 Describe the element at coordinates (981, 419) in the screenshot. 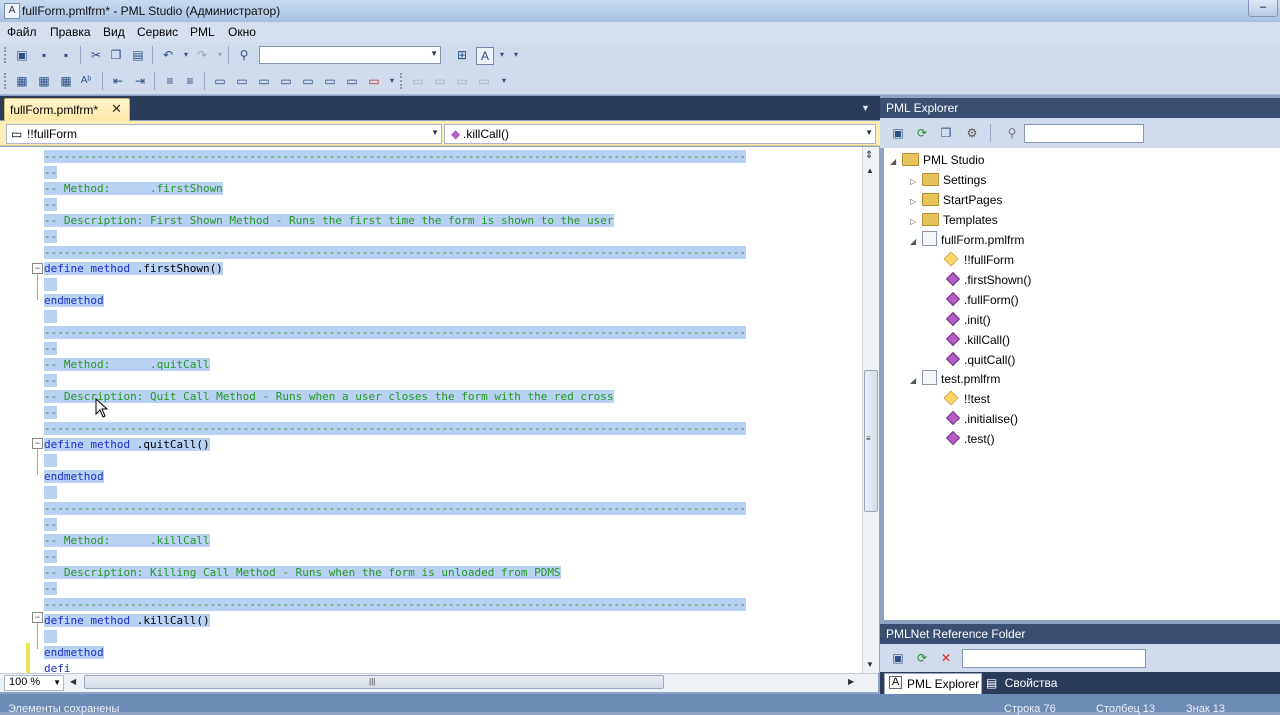

I see `tree-item-method: .initialise()` at that location.